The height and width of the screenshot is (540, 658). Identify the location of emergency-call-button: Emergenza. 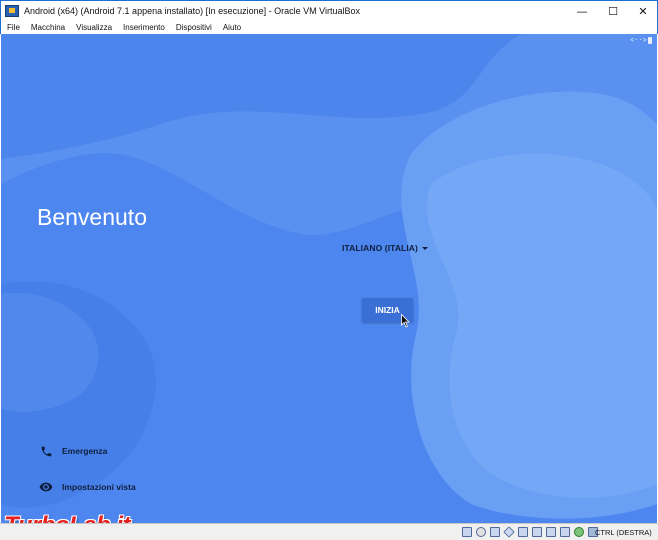
(73, 451).